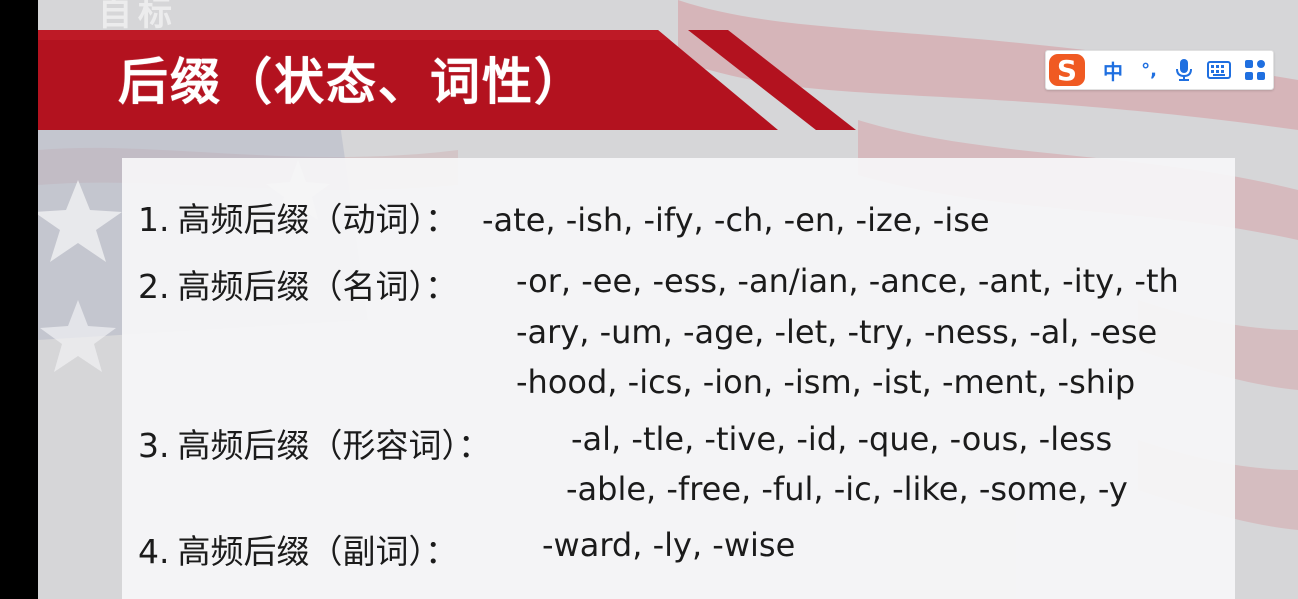 This screenshot has height=599, width=1298. Describe the element at coordinates (154, 286) in the screenshot. I see `rule-number: 2.` at that location.